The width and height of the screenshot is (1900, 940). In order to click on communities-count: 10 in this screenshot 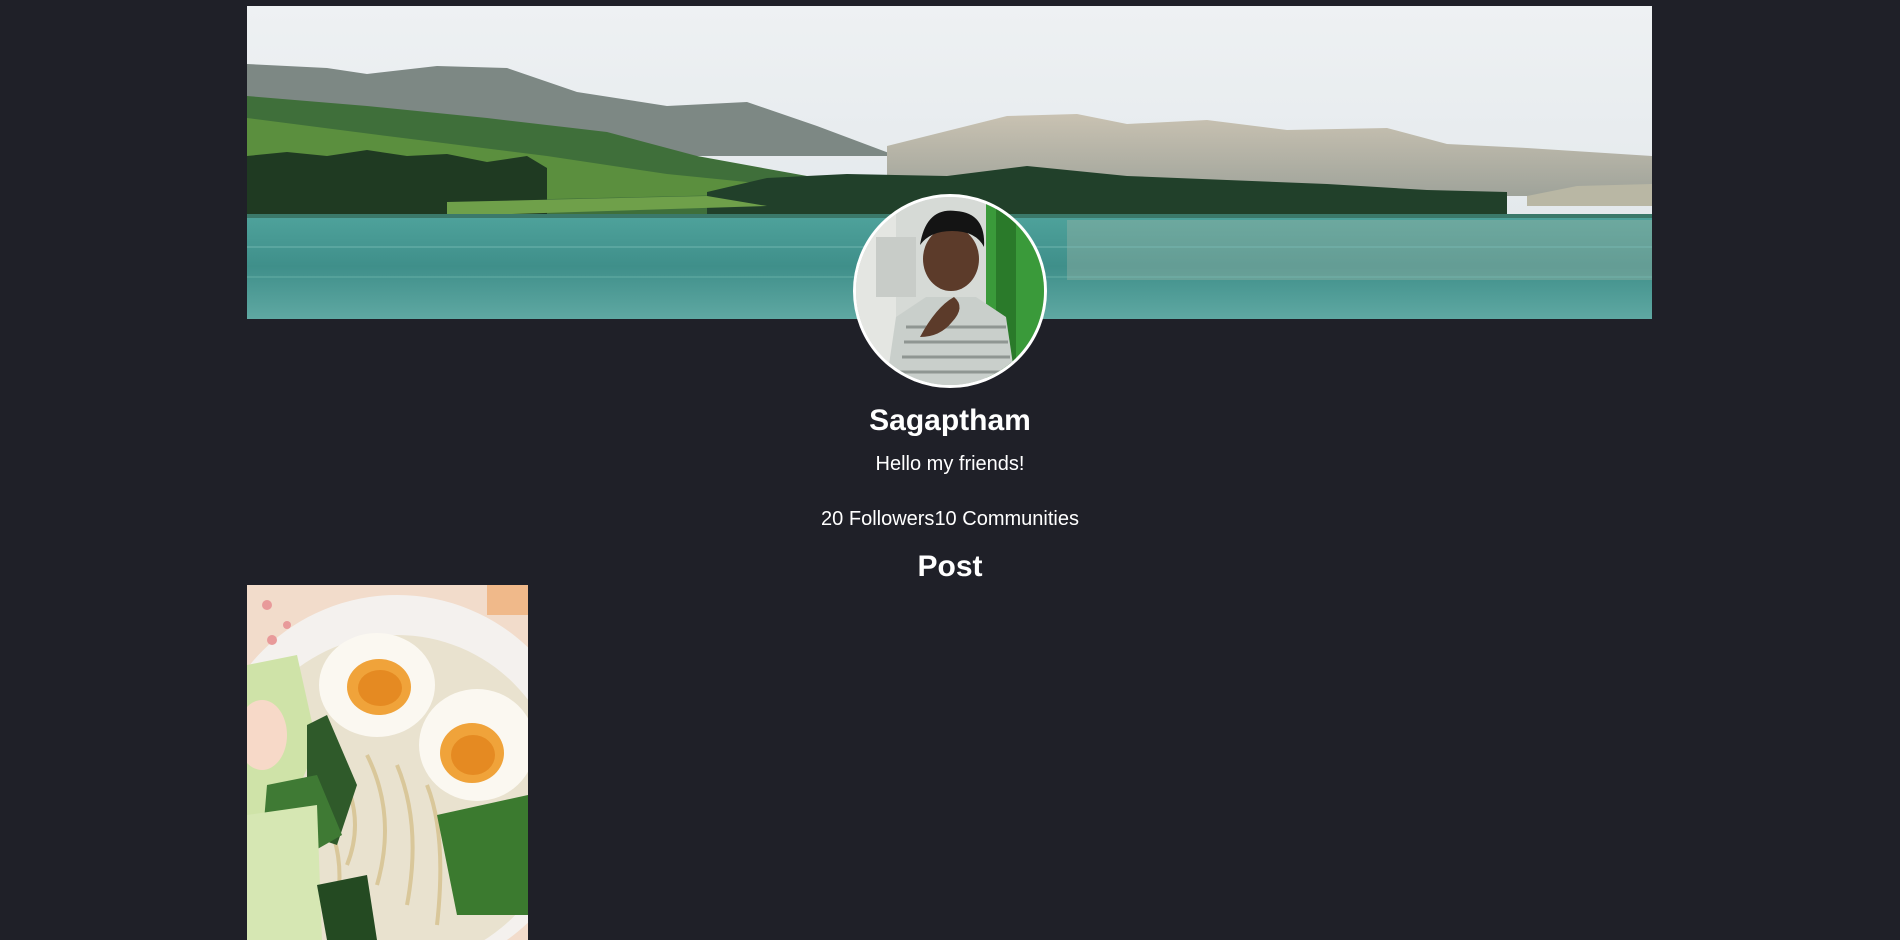, I will do `click(945, 519)`.